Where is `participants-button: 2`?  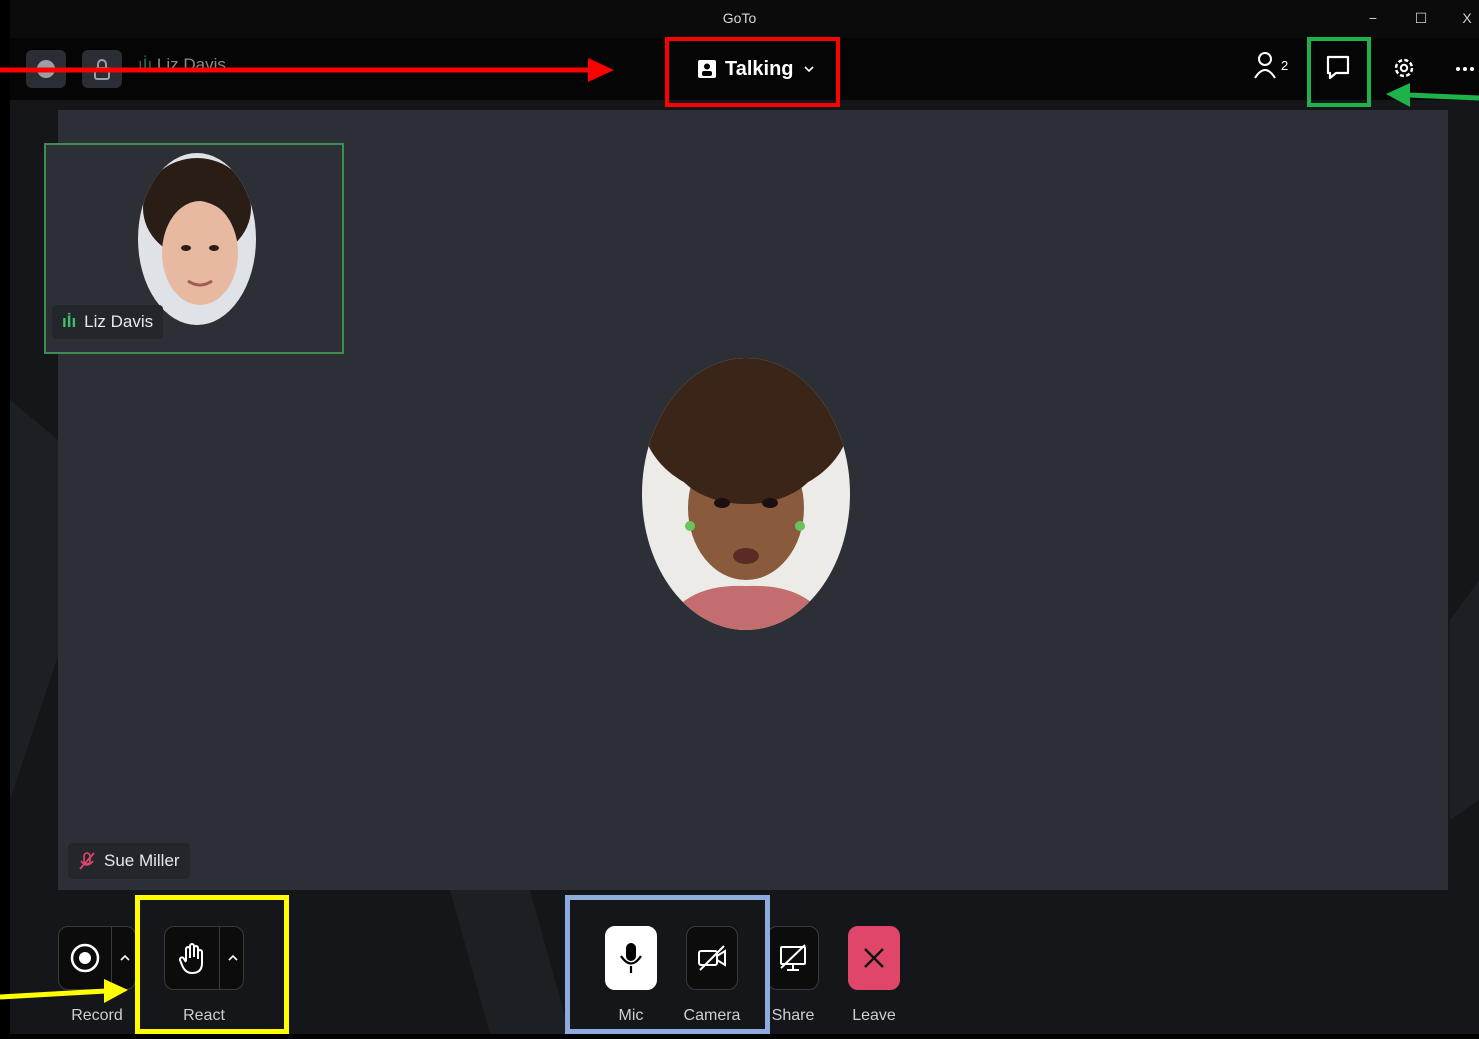
participants-button: 2 is located at coordinates (1270, 65).